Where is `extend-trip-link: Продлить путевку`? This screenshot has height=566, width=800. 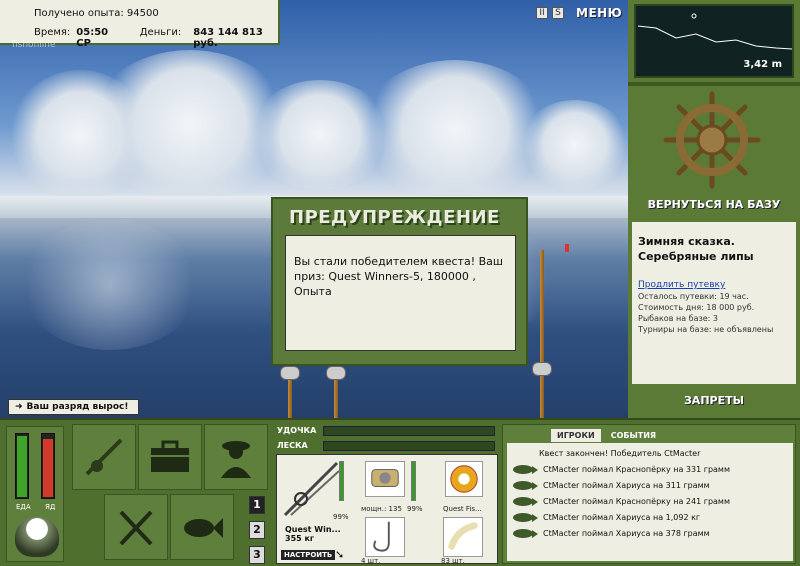 extend-trip-link: Продлить путевку is located at coordinates (714, 285).